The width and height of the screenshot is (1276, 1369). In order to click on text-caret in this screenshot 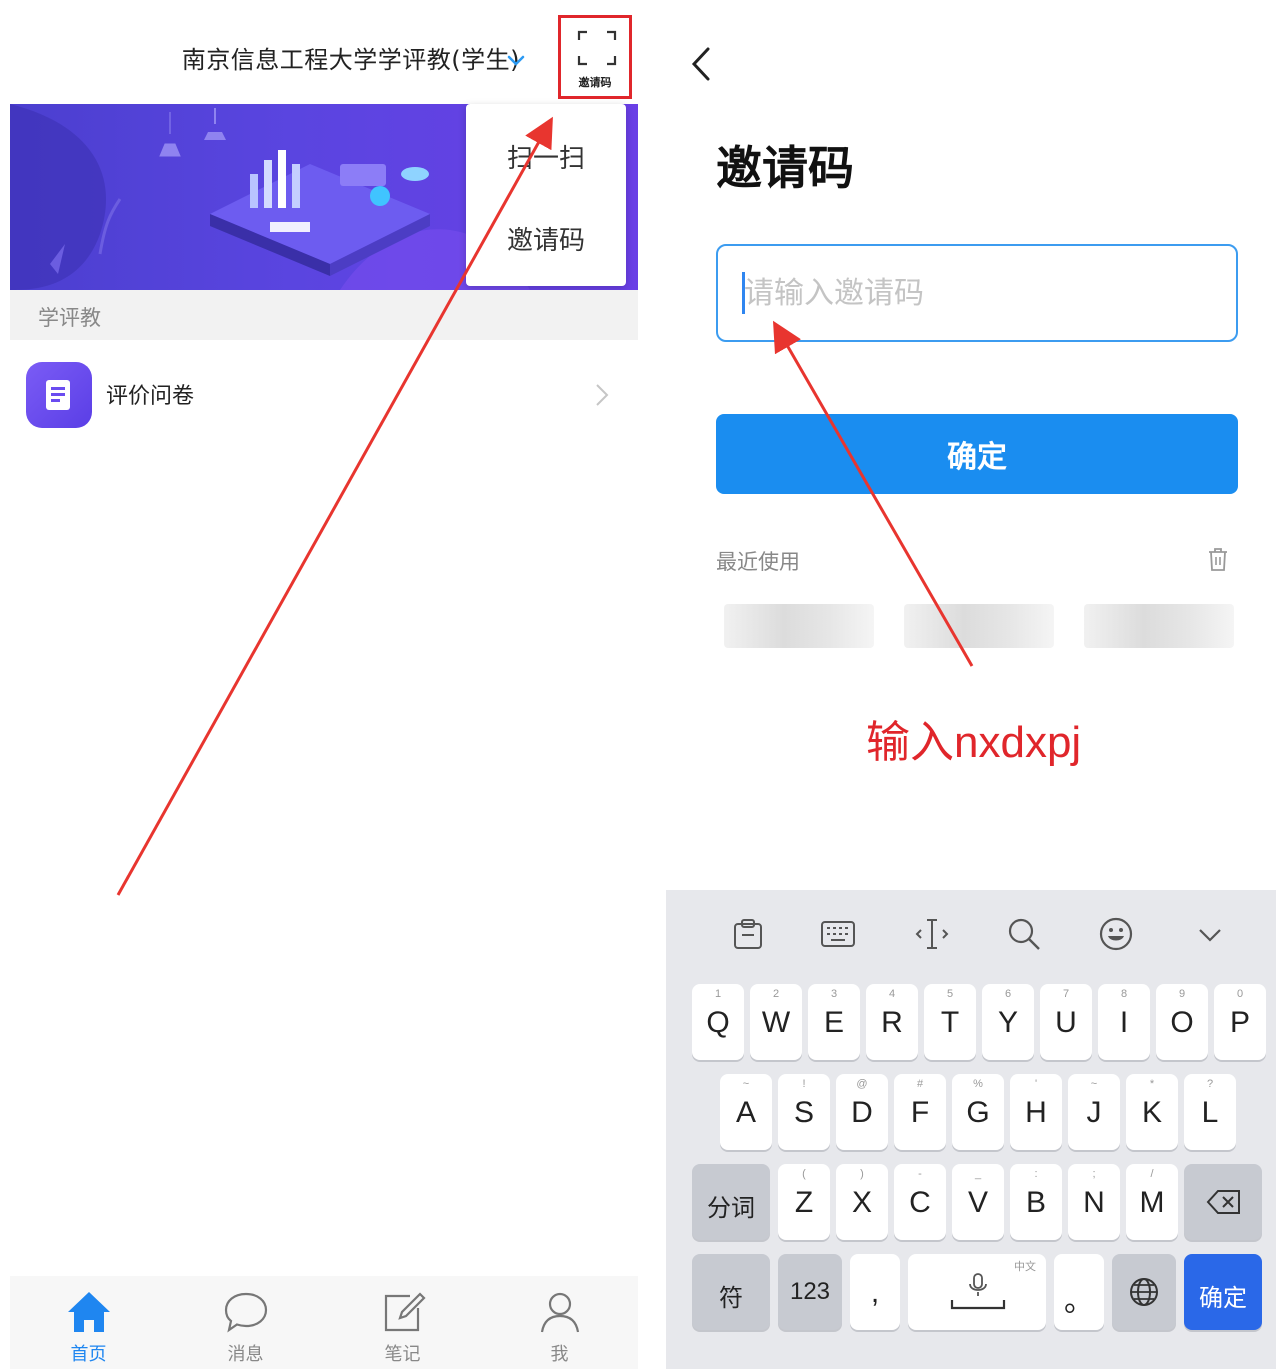, I will do `click(743, 293)`.